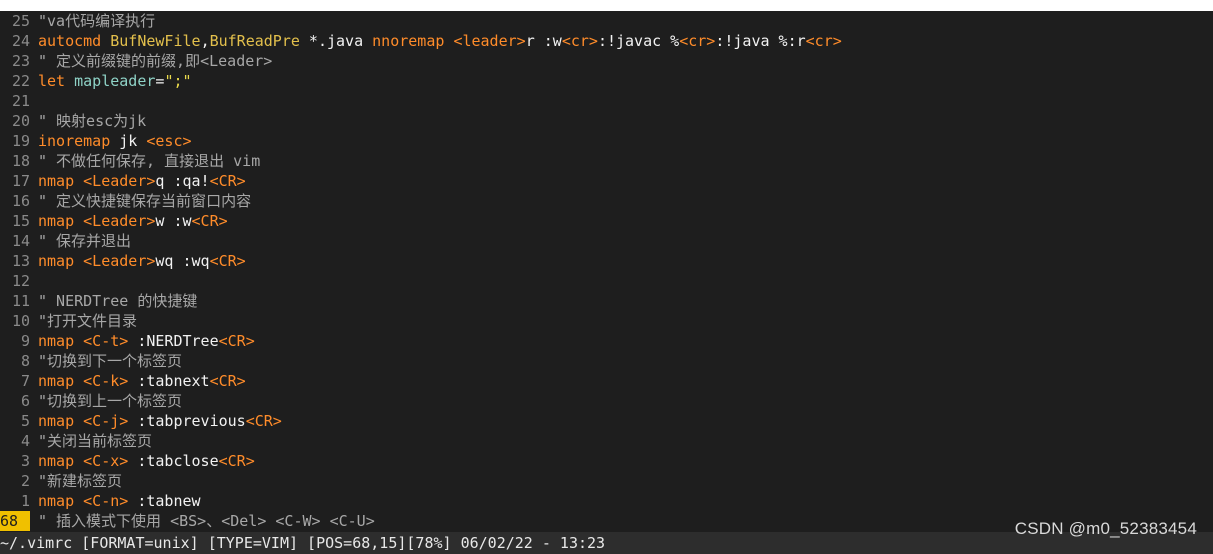  I want to click on code-line: 7 nmap <C-k> :tabnext<CR>, so click(606, 381).